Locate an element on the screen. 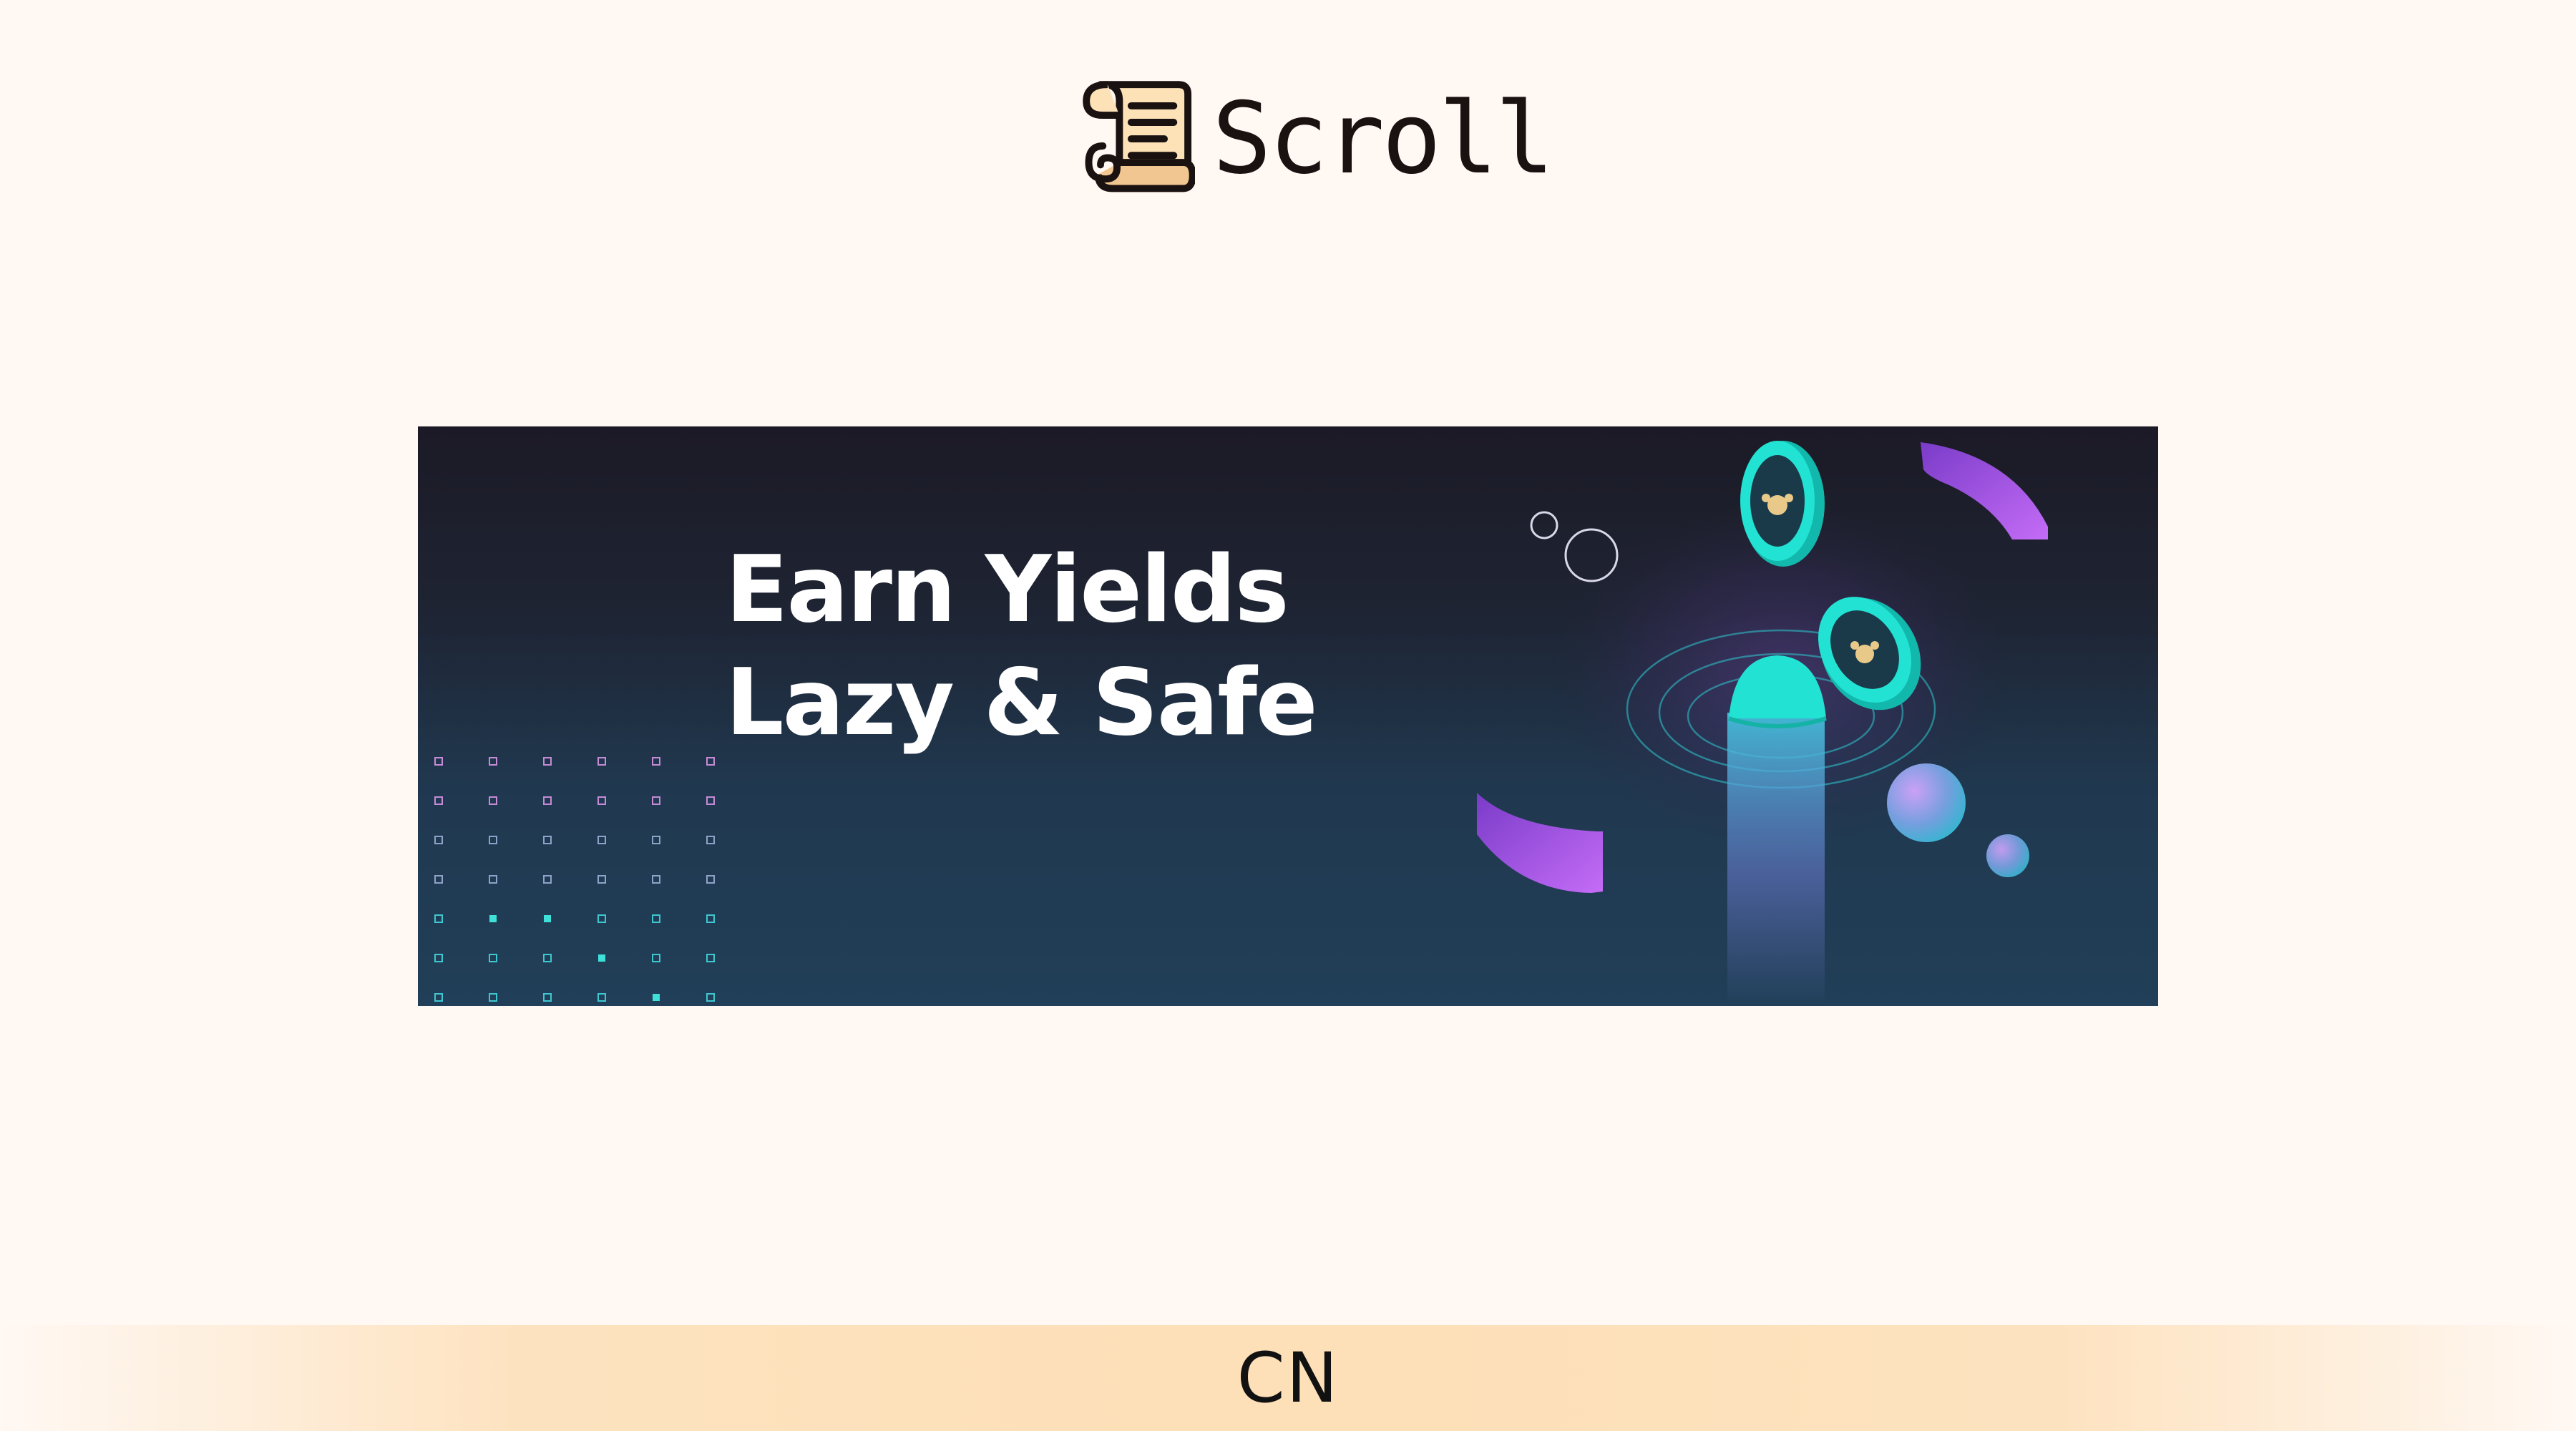 Image resolution: width=2576 pixels, height=1431 pixels. scroll-logo-icon is located at coordinates (1139, 137).